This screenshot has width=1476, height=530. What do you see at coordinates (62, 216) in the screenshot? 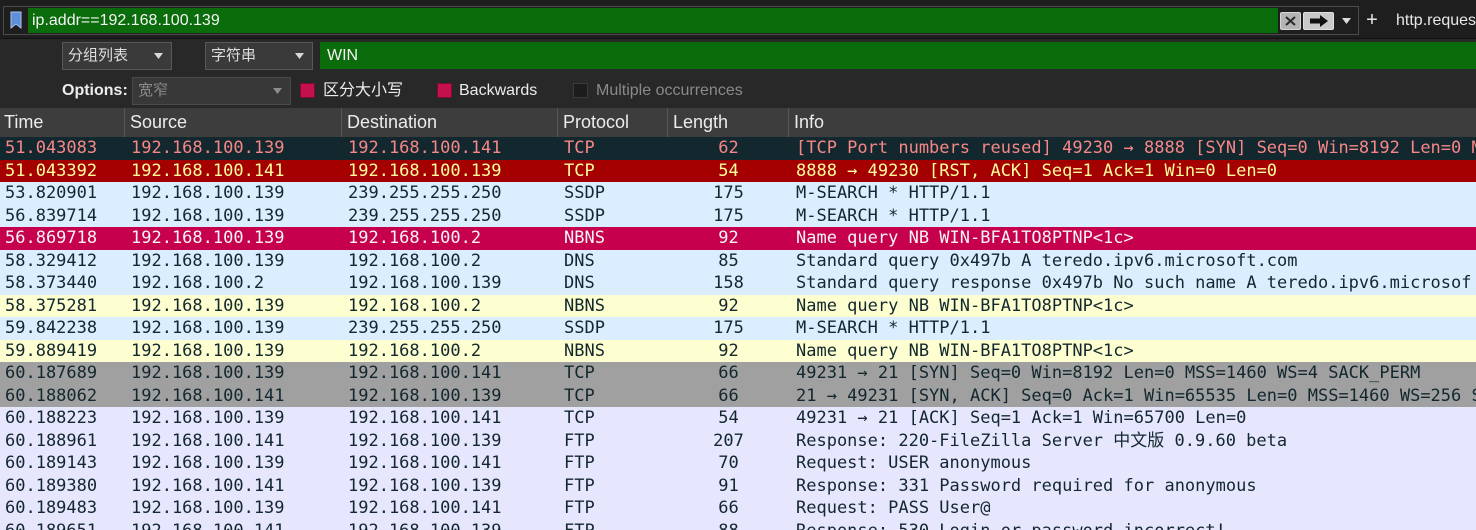
I see `time-cell: 56.839714` at bounding box center [62, 216].